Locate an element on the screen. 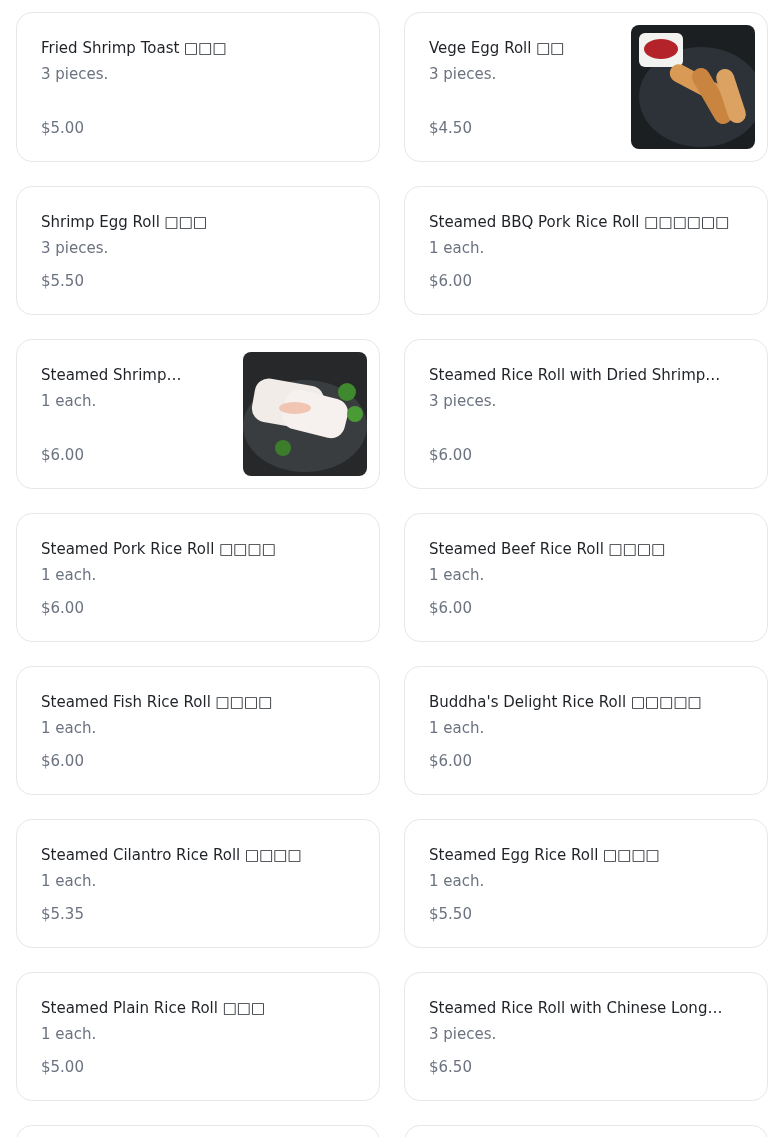 The width and height of the screenshot is (784, 1137). item-name: Steamed BBQ Pork Rice Roll □□□□□□ is located at coordinates (580, 222).